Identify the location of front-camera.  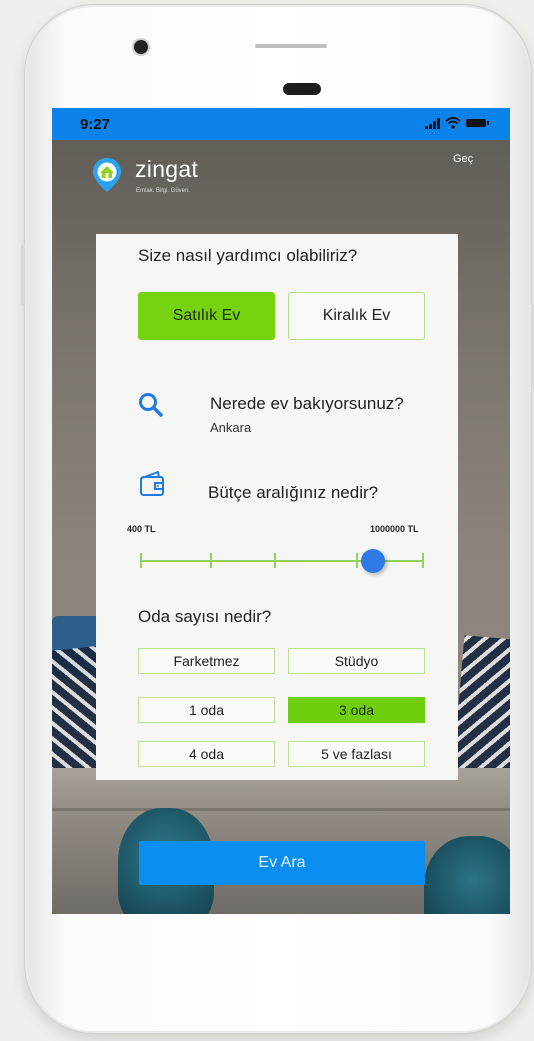
(141, 47).